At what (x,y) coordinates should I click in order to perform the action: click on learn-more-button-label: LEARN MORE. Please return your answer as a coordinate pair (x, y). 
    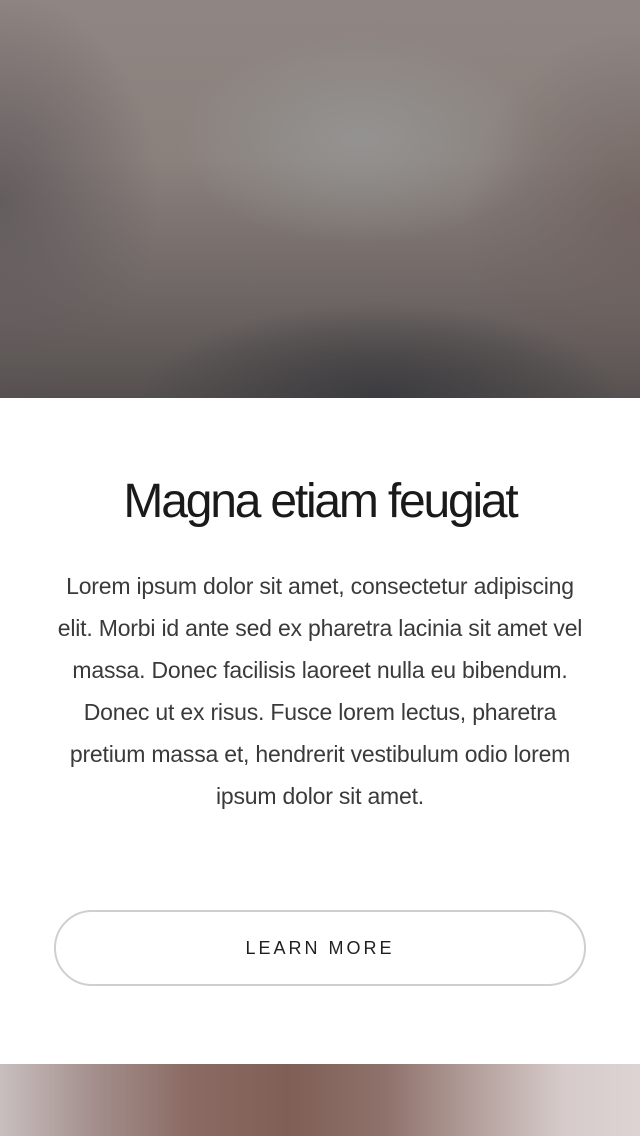
    Looking at the image, I should click on (320, 947).